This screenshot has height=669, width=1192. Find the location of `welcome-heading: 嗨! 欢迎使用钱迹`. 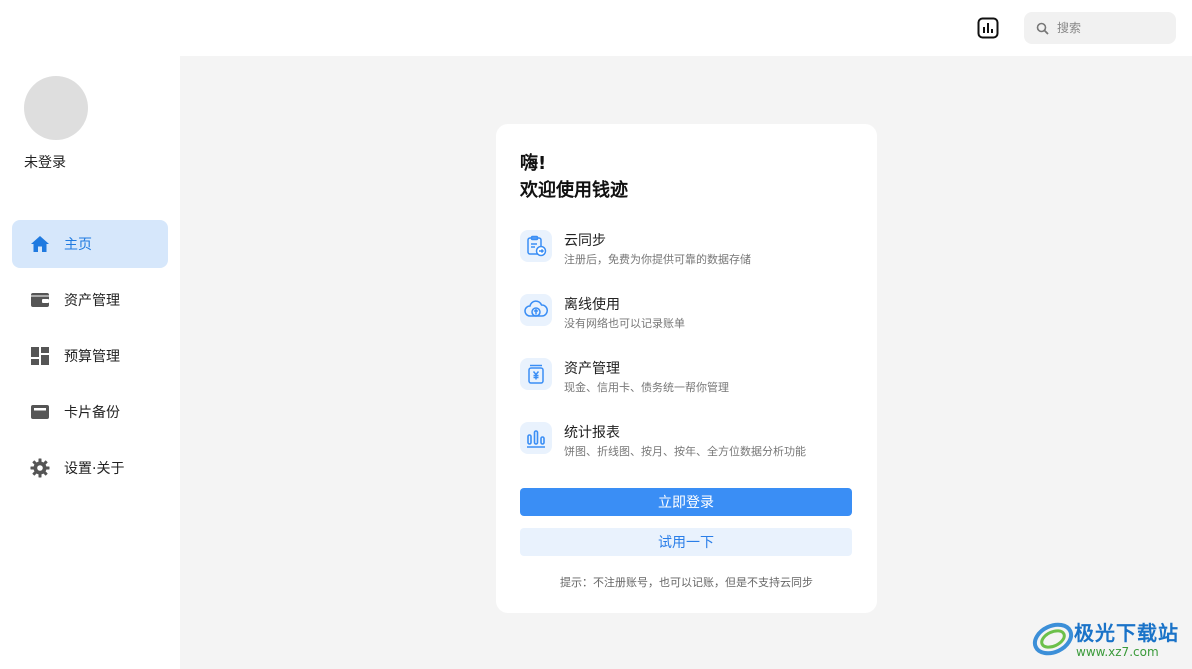

welcome-heading: 嗨! 欢迎使用钱迹 is located at coordinates (574, 177).